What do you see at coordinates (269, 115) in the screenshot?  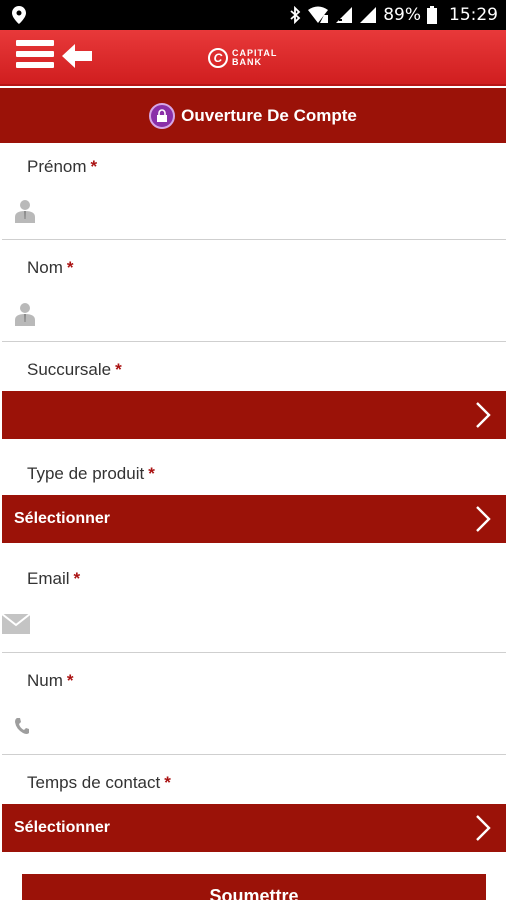 I see `page-title: Ouverture De Compte` at bounding box center [269, 115].